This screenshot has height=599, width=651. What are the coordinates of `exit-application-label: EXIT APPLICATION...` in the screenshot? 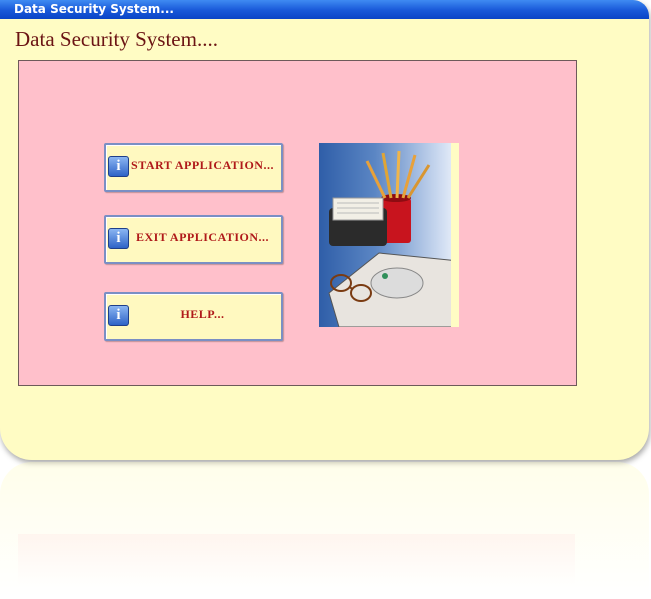 It's located at (202, 237).